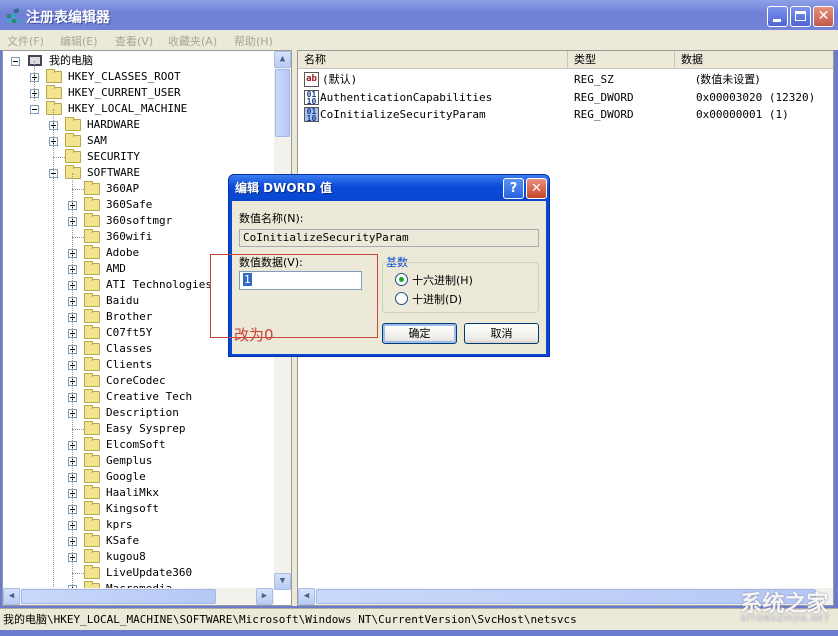  What do you see at coordinates (501, 333) in the screenshot?
I see `cancel-button: 取消` at bounding box center [501, 333].